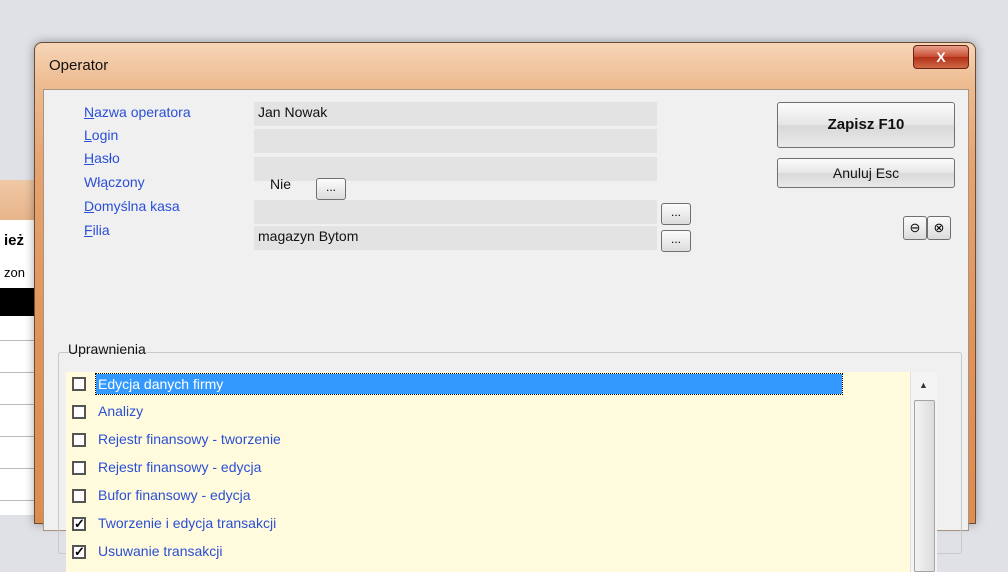  Describe the element at coordinates (482, 469) in the screenshot. I see `permission-item: Rejestr finansowy - edycja` at that location.